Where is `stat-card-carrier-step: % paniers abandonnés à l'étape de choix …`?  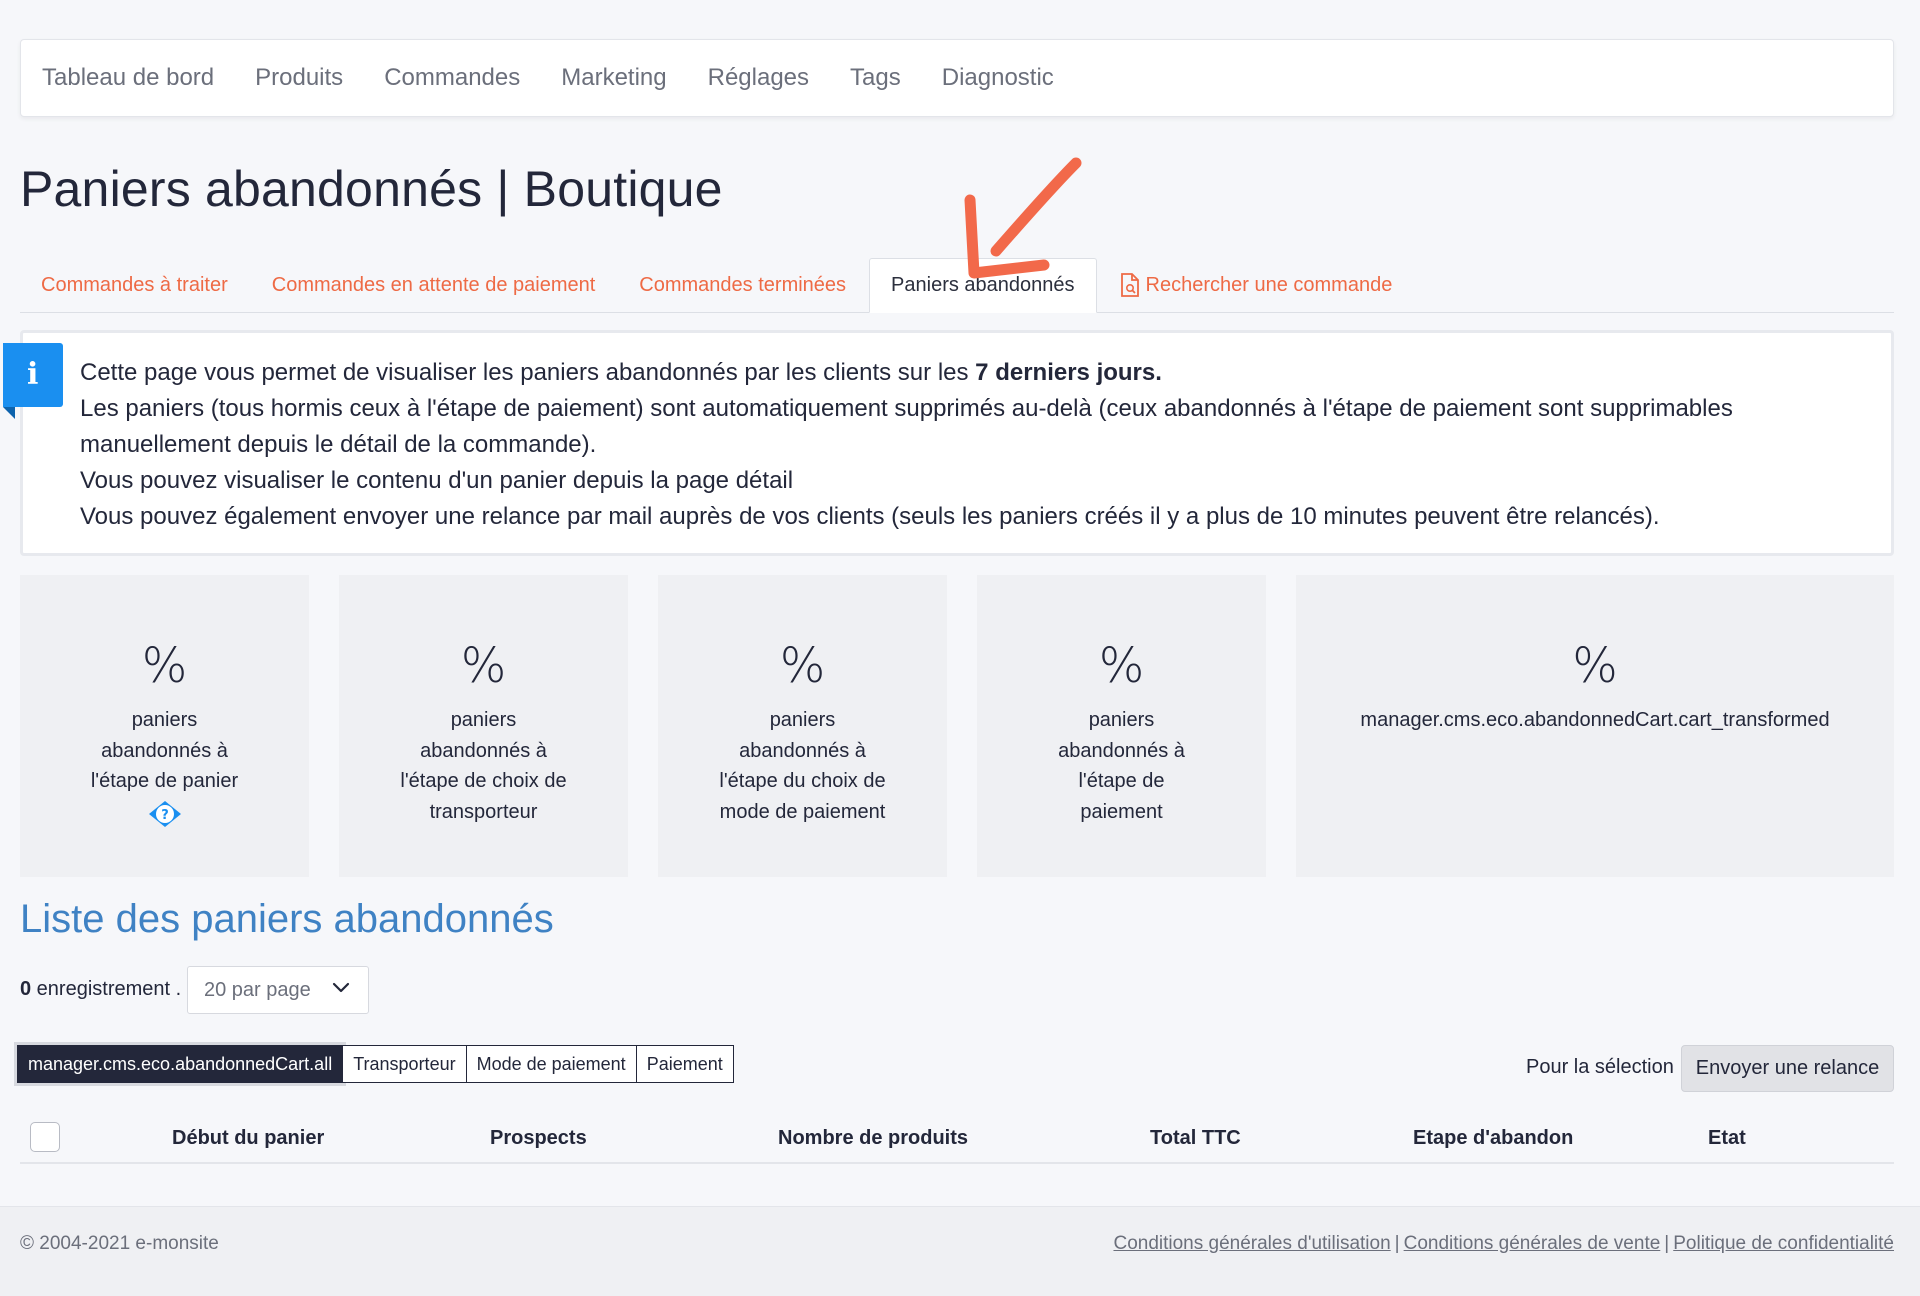
stat-card-carrier-step: % paniers abandonnés à l'étape de choix … is located at coordinates (483, 726).